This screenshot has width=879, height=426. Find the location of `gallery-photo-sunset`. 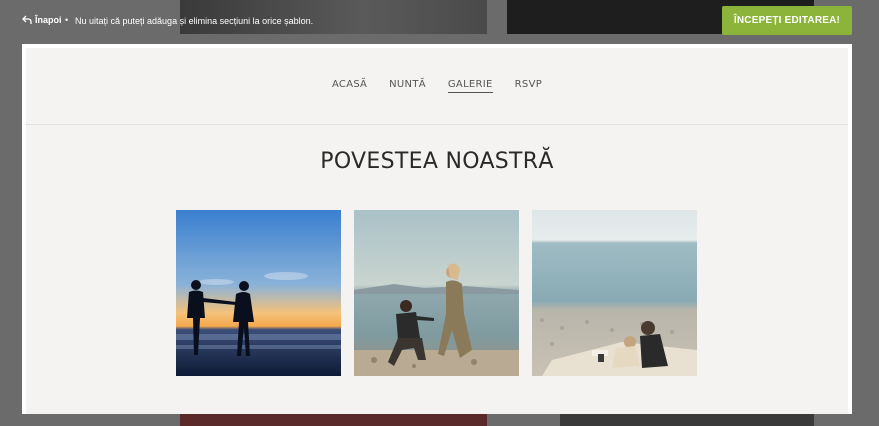

gallery-photo-sunset is located at coordinates (258, 293).